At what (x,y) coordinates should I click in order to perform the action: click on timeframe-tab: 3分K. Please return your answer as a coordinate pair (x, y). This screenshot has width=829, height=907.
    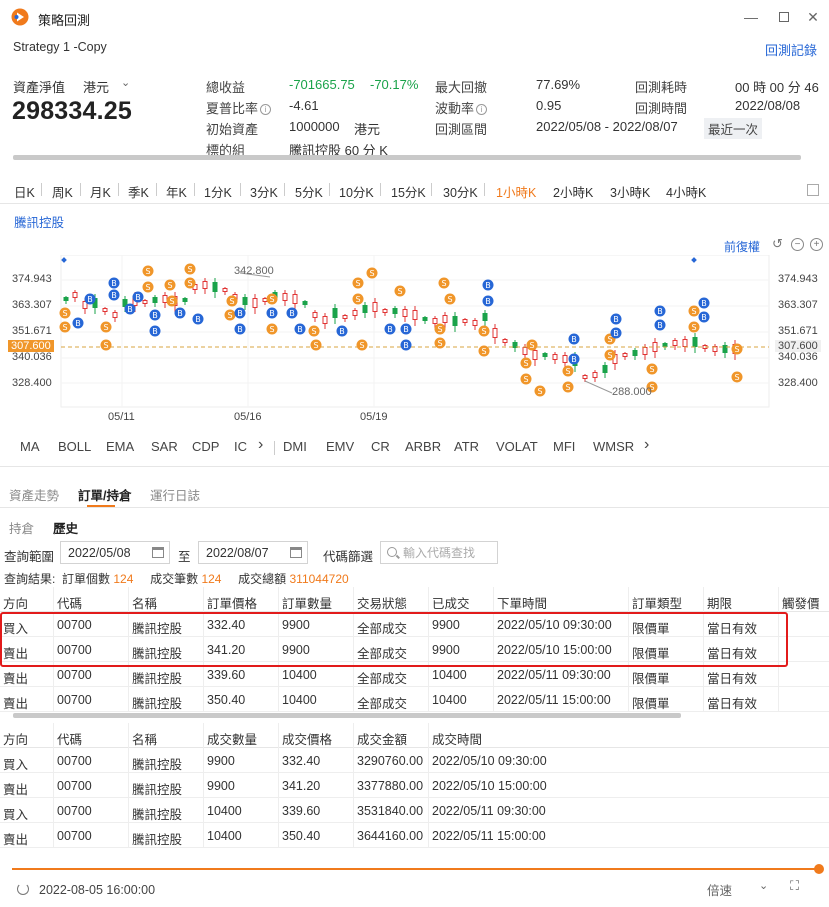
    Looking at the image, I should click on (264, 191).